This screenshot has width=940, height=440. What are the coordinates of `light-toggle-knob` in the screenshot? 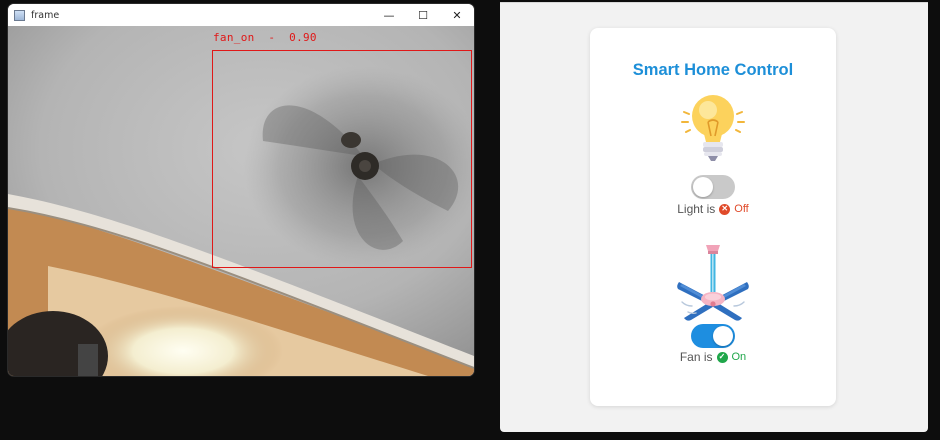 It's located at (703, 187).